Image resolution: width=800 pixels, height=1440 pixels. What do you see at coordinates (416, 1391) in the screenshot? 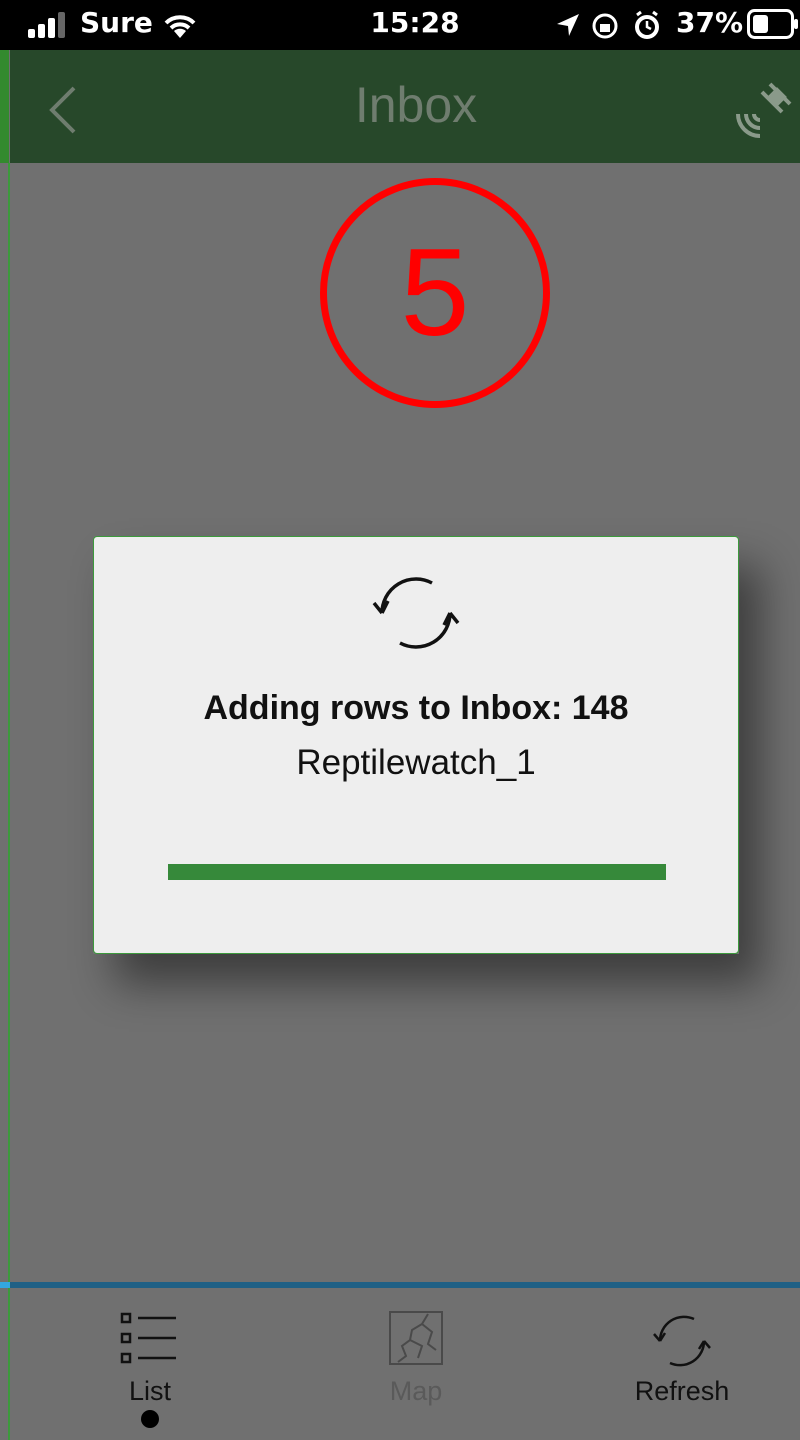
I see `tab-map-label: Map` at bounding box center [416, 1391].